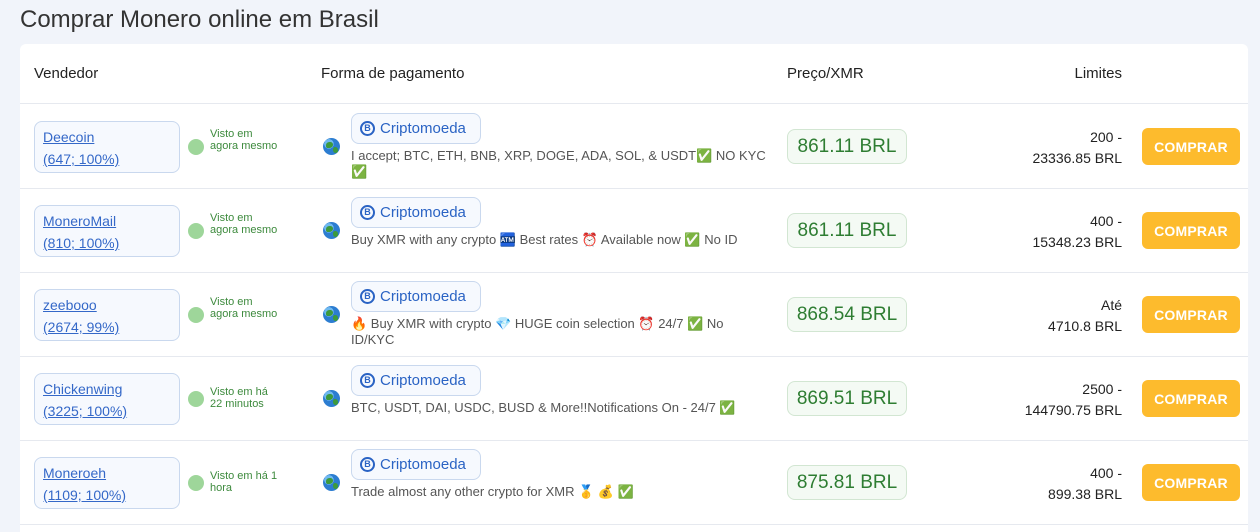 The height and width of the screenshot is (532, 1260). I want to click on limit-max: 899.38 BRL, so click(1085, 494).